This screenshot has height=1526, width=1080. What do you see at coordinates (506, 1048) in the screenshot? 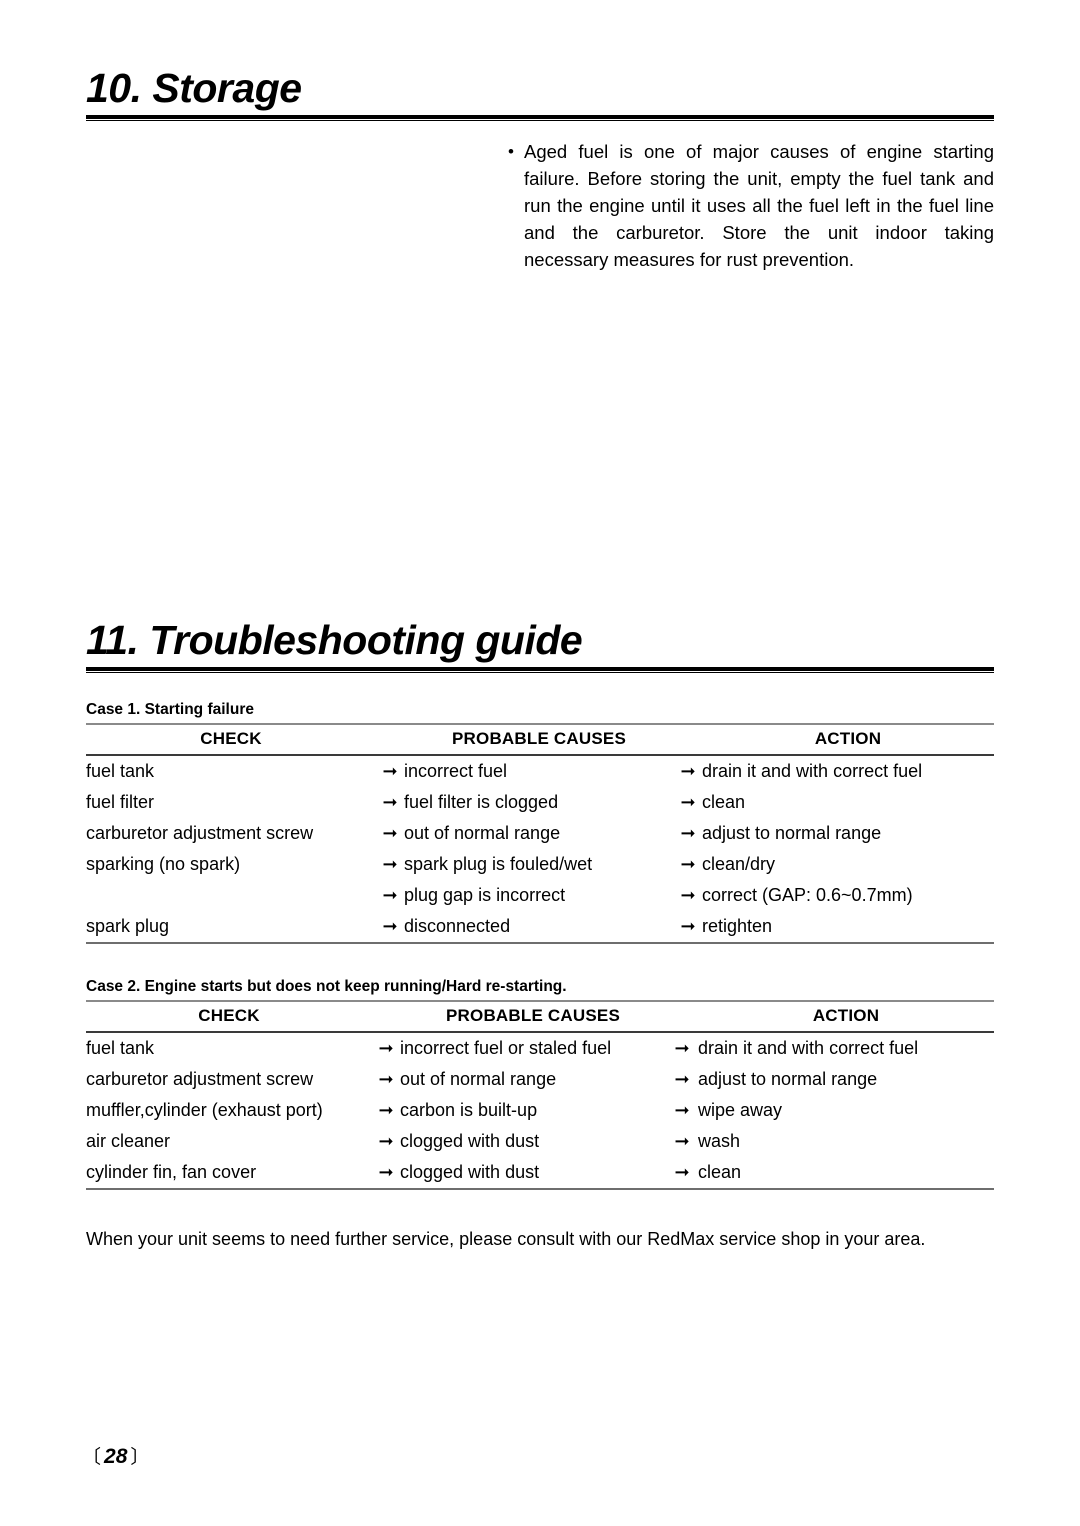
I see `cell-probable-cause: incorrect fuel or staled fuel` at bounding box center [506, 1048].